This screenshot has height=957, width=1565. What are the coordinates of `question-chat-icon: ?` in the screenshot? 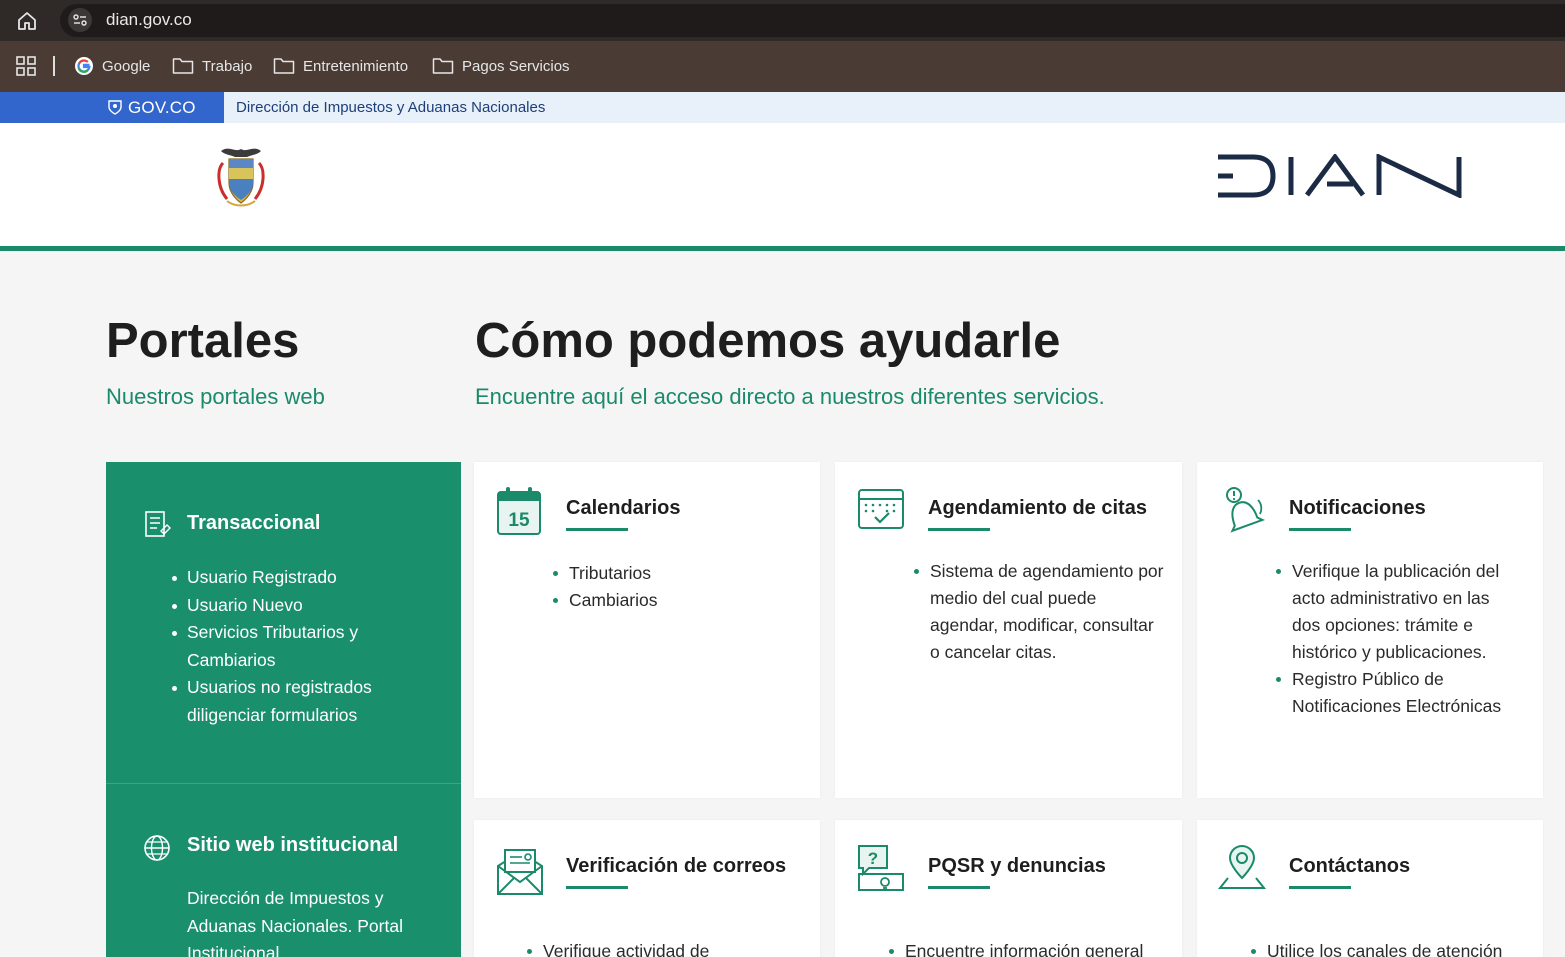 It's located at (881, 868).